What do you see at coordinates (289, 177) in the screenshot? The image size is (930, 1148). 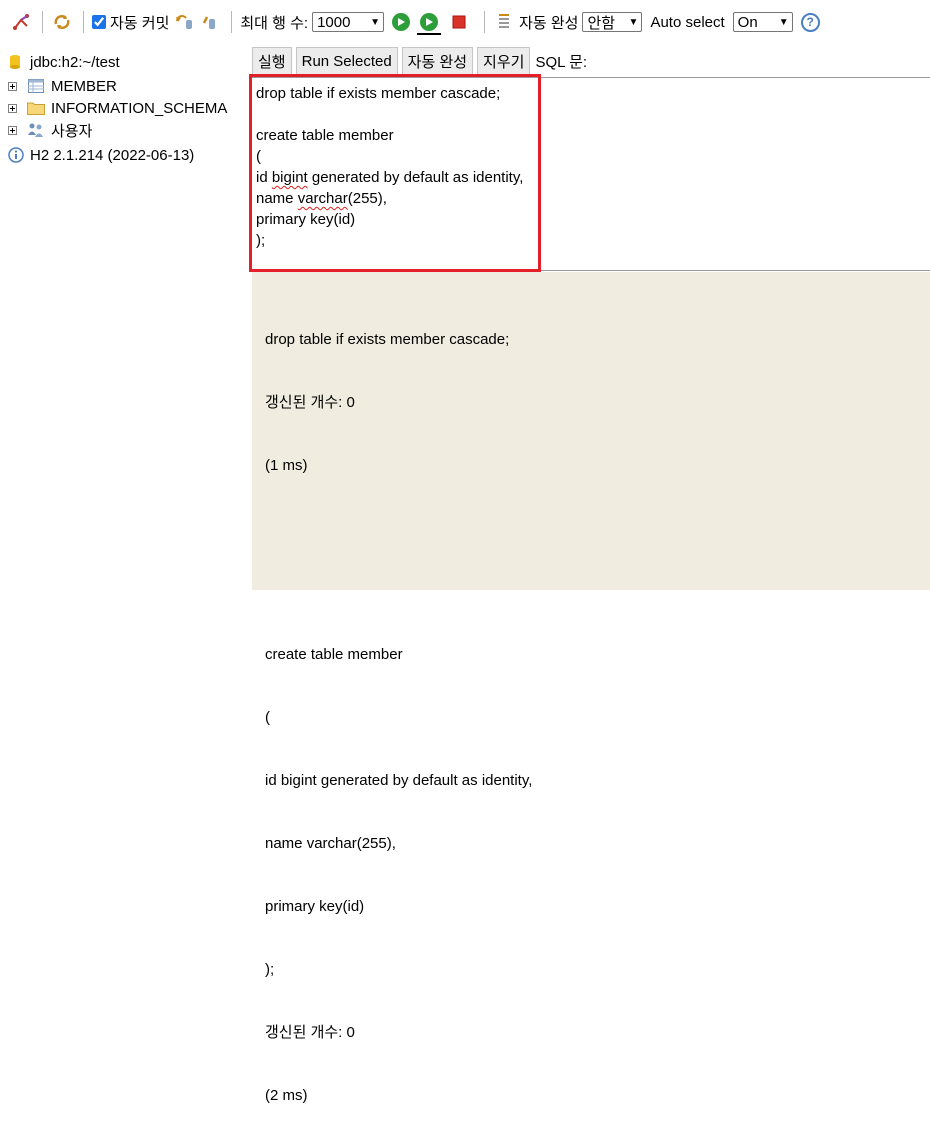 I see `spellcheck-word: bigint` at bounding box center [289, 177].